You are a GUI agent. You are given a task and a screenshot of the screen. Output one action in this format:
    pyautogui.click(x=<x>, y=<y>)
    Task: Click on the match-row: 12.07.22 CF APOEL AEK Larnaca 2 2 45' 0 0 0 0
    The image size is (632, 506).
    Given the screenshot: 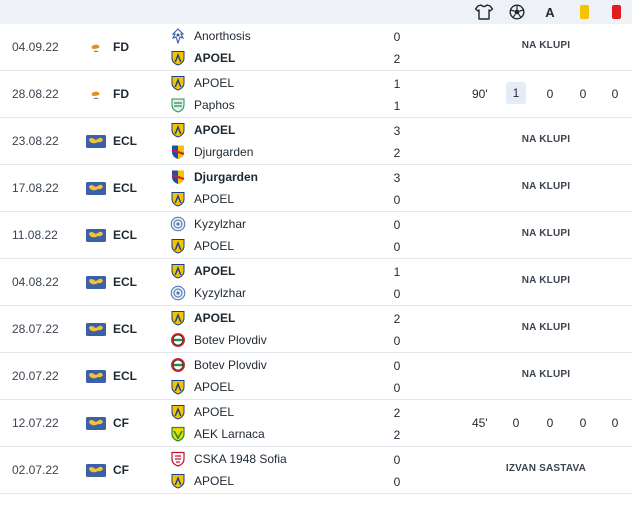 What is the action you would take?
    pyautogui.click(x=316, y=423)
    